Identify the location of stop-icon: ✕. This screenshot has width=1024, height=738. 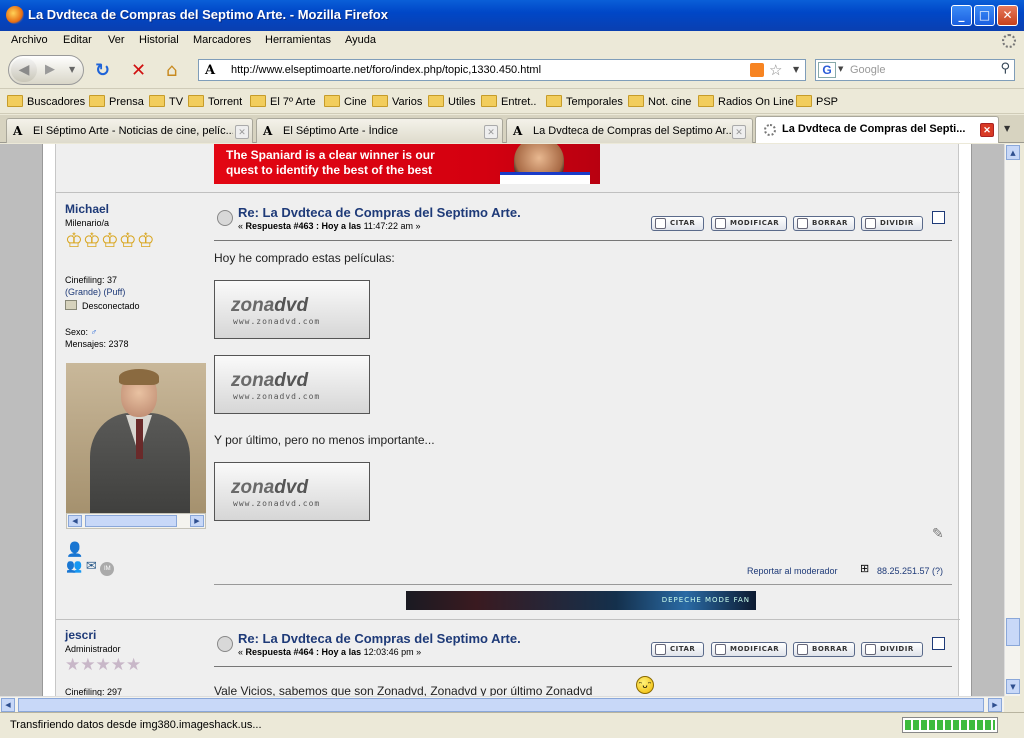
(138, 71).